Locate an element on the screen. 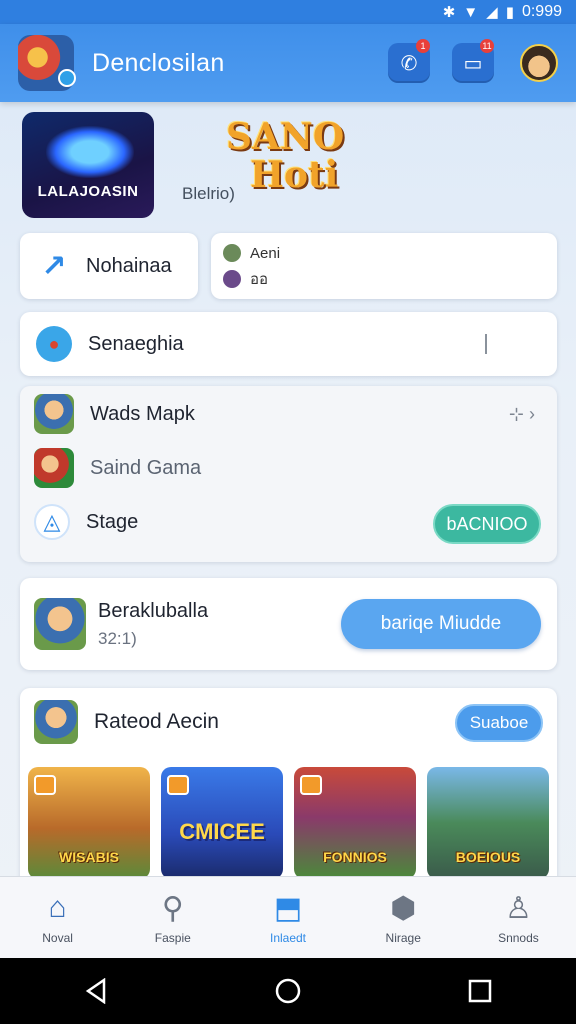  logo-badge-icon is located at coordinates (67, 78).